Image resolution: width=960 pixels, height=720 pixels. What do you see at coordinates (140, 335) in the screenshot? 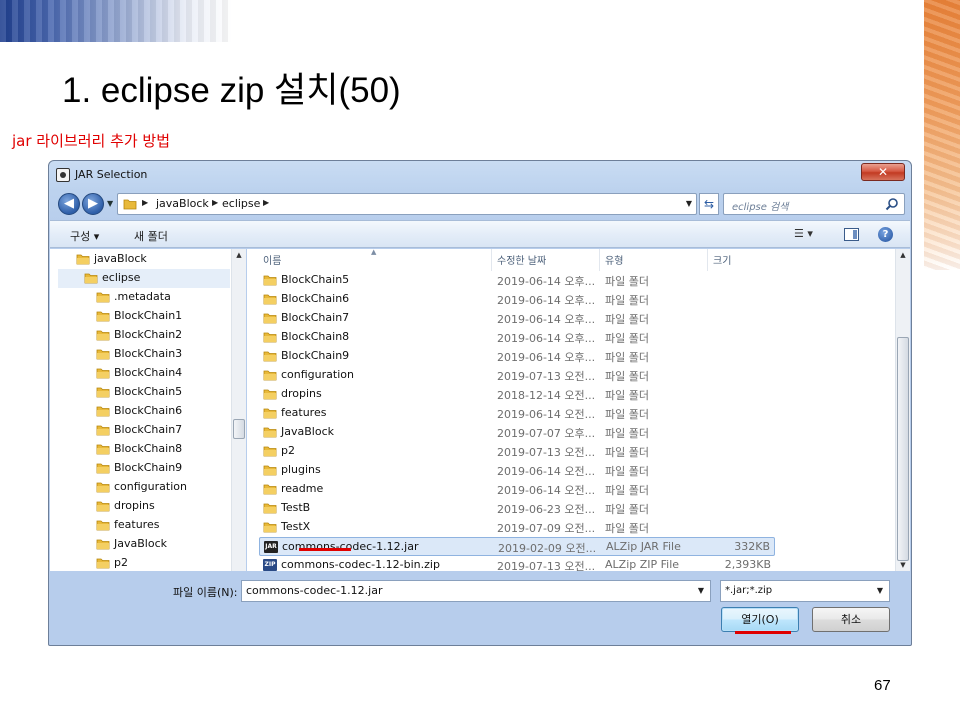
I see `nav-tree-item: BlockChain2` at bounding box center [140, 335].